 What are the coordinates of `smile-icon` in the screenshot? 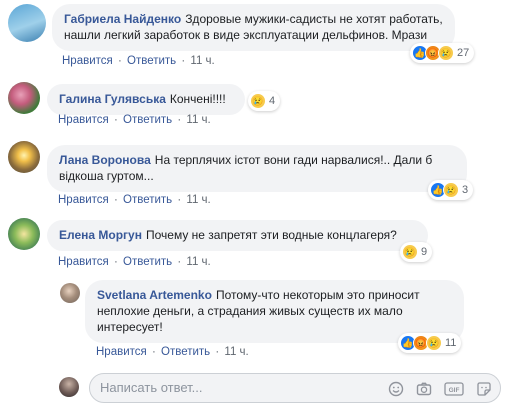 It's located at (396, 389).